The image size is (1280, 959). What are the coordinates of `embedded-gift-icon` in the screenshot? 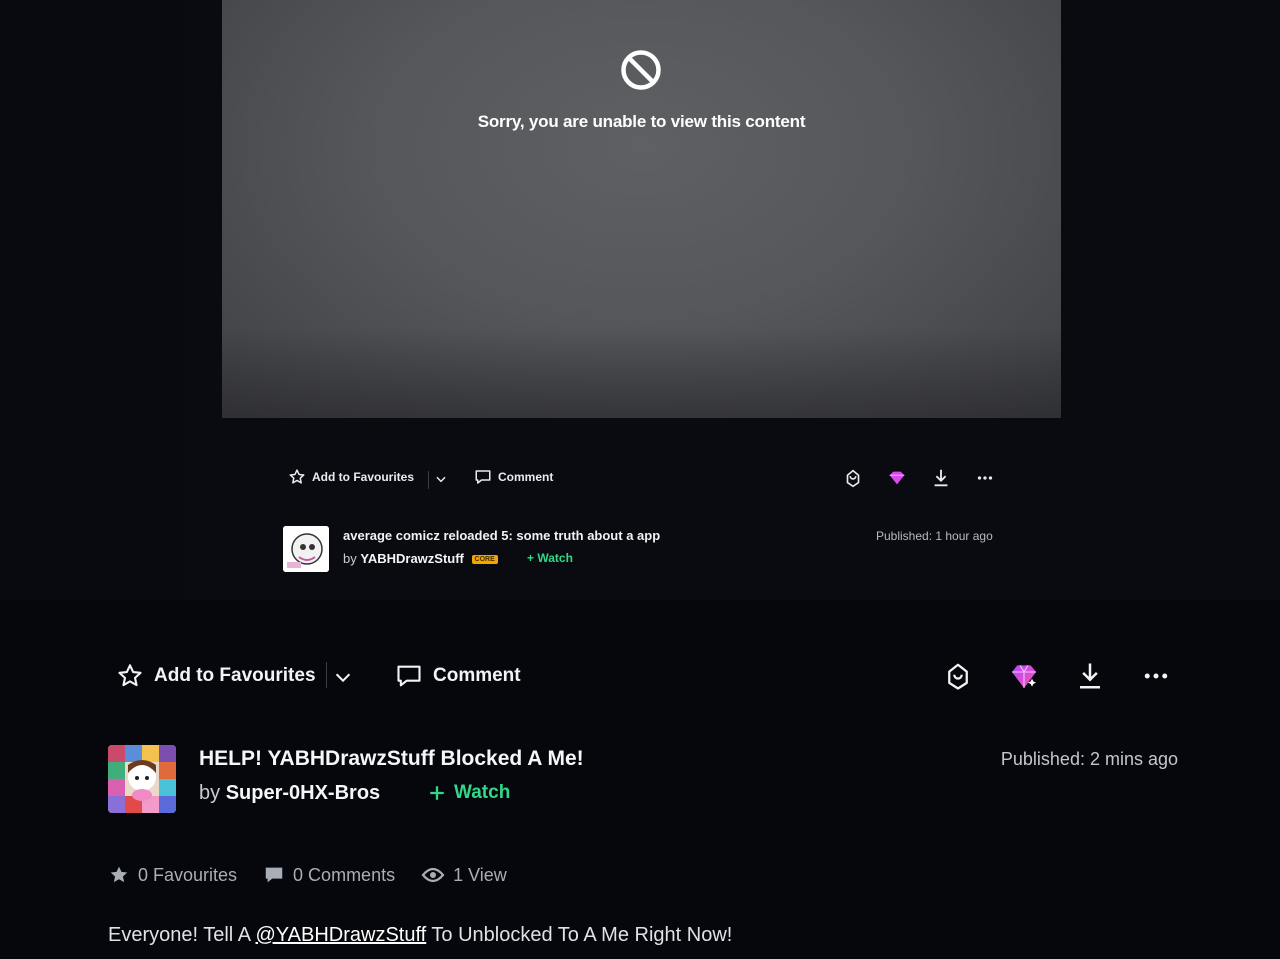 It's located at (853, 478).